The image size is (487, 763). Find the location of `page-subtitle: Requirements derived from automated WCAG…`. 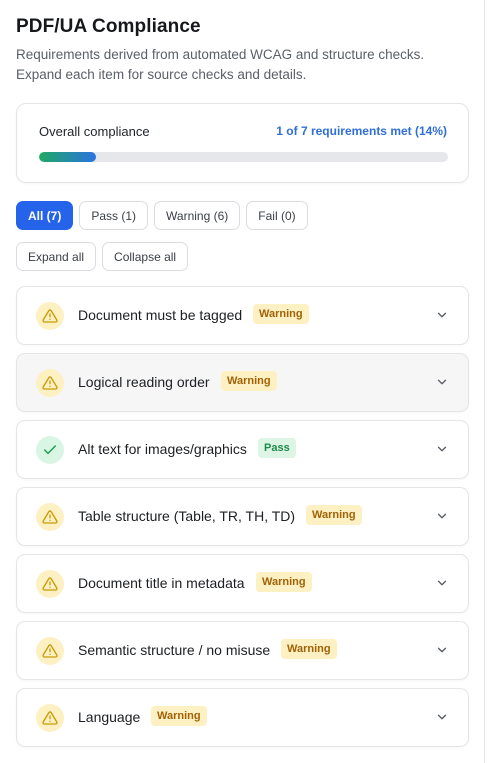

page-subtitle: Requirements derived from automated WCAG… is located at coordinates (220, 64).